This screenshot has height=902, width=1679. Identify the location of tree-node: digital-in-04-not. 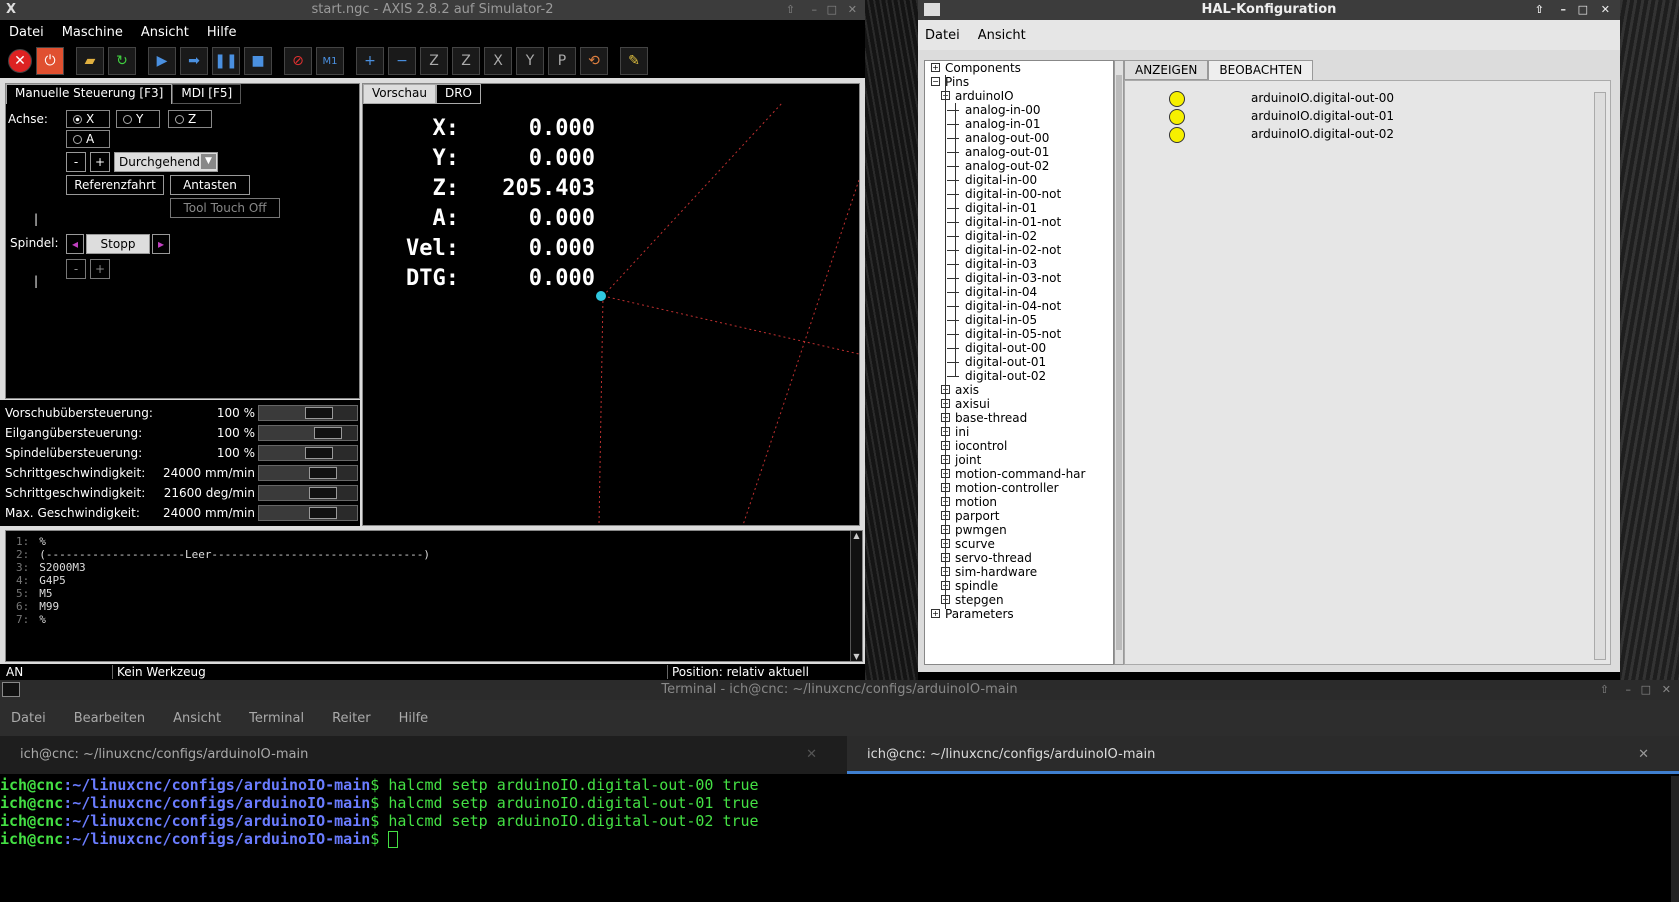
(1013, 306).